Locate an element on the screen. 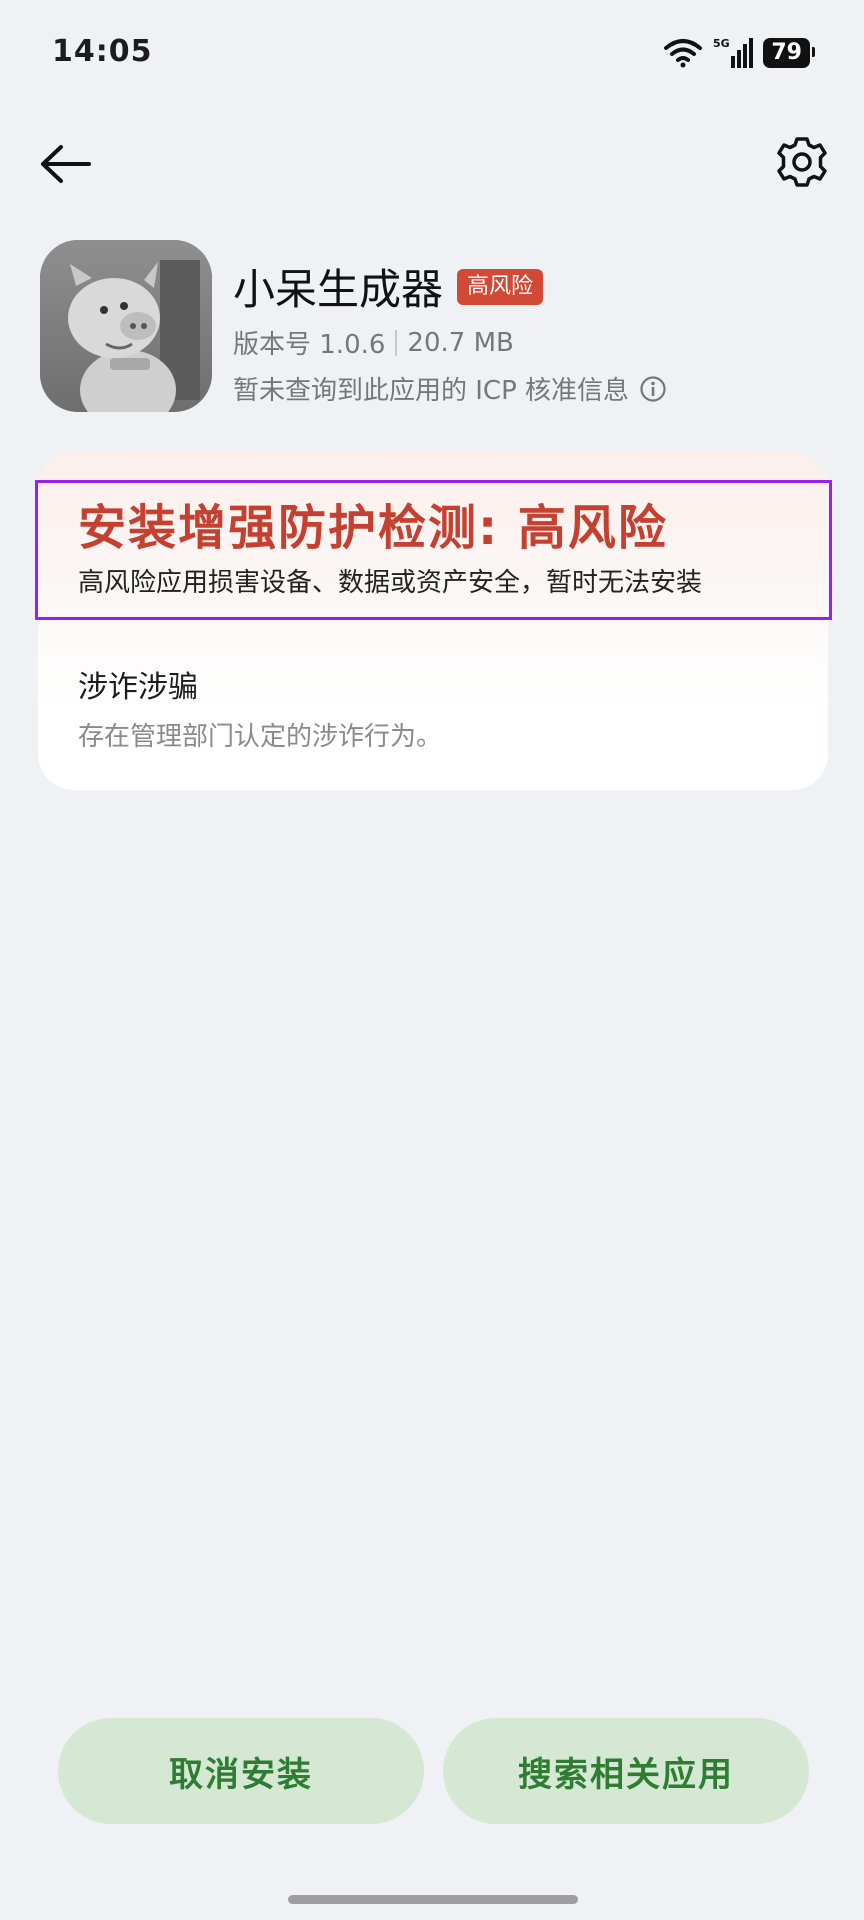 This screenshot has width=864, height=1920. issue-title: 涉诈涉骗 is located at coordinates (138, 687).